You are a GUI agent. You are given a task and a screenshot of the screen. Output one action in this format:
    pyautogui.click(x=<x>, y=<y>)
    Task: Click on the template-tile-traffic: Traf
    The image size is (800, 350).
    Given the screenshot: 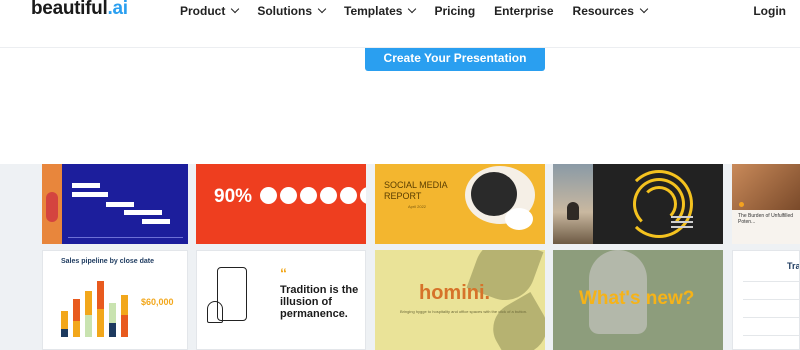 What is the action you would take?
    pyautogui.click(x=766, y=300)
    